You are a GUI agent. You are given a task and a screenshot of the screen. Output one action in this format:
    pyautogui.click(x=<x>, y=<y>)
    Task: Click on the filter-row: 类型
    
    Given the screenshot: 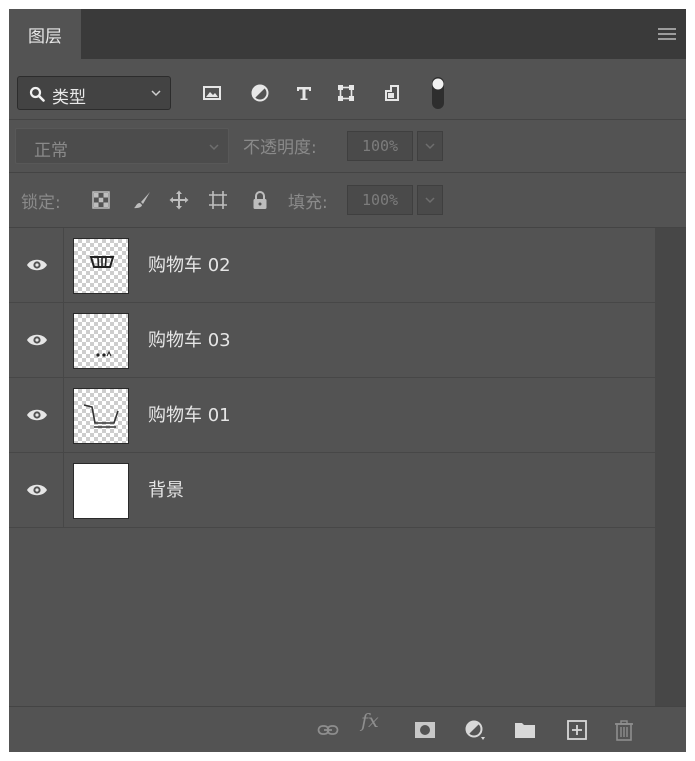 What is the action you would take?
    pyautogui.click(x=347, y=89)
    